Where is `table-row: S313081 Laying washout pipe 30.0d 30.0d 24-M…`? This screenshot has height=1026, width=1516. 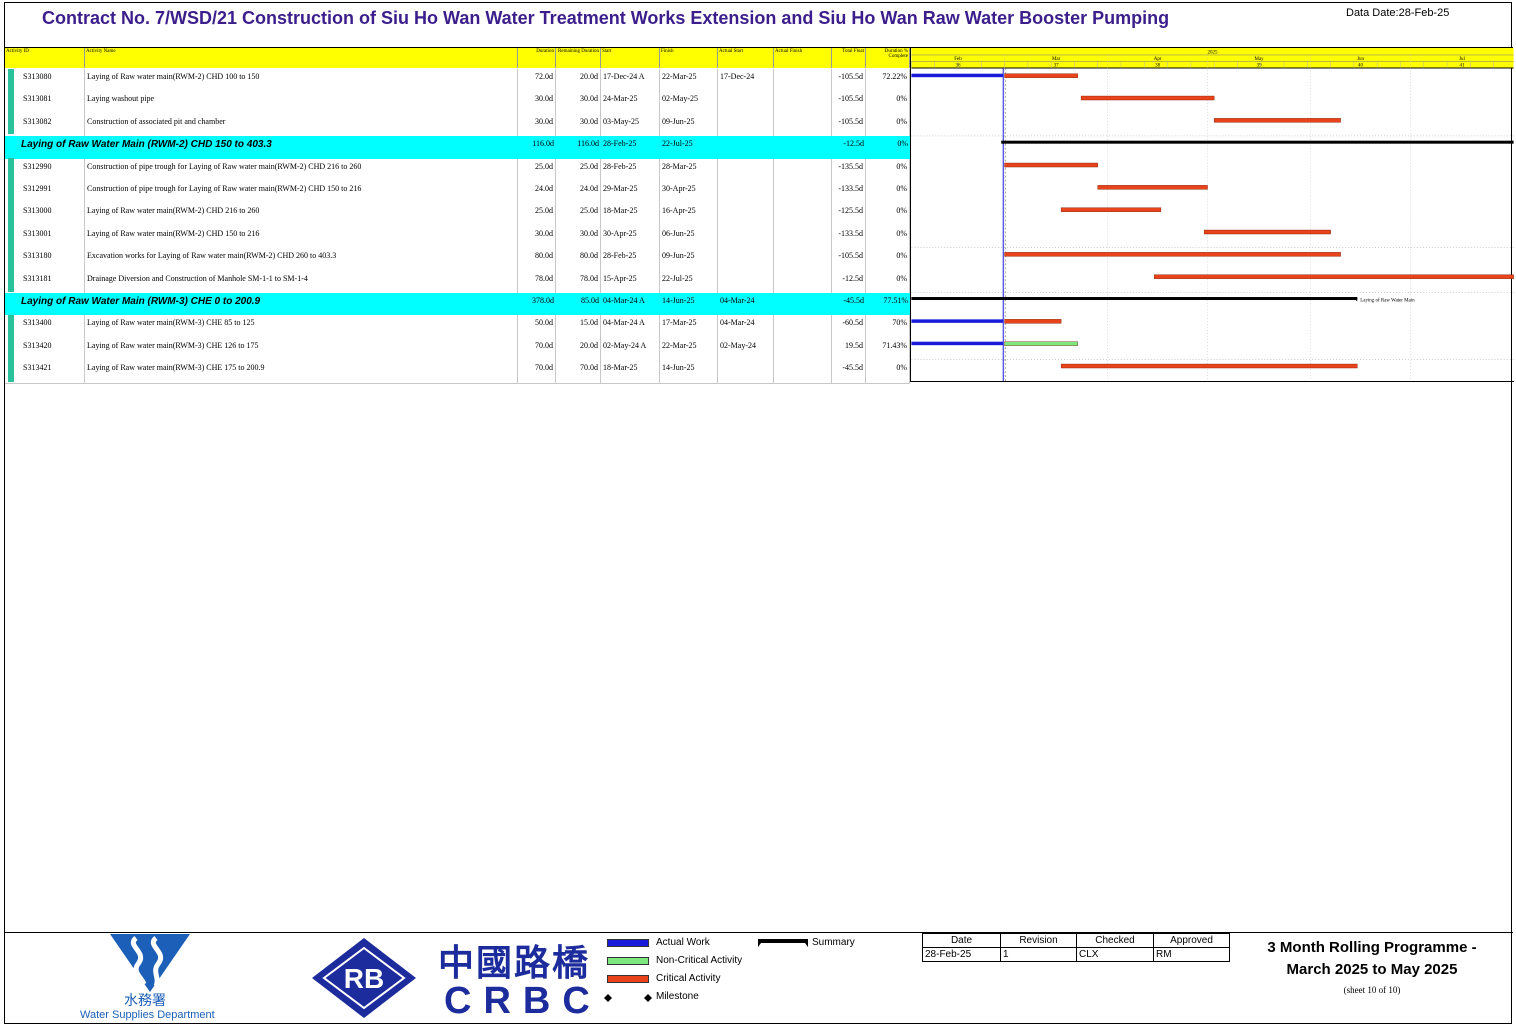 table-row: S313081 Laying washout pipe 30.0d 30.0d 24-M… is located at coordinates (457, 103).